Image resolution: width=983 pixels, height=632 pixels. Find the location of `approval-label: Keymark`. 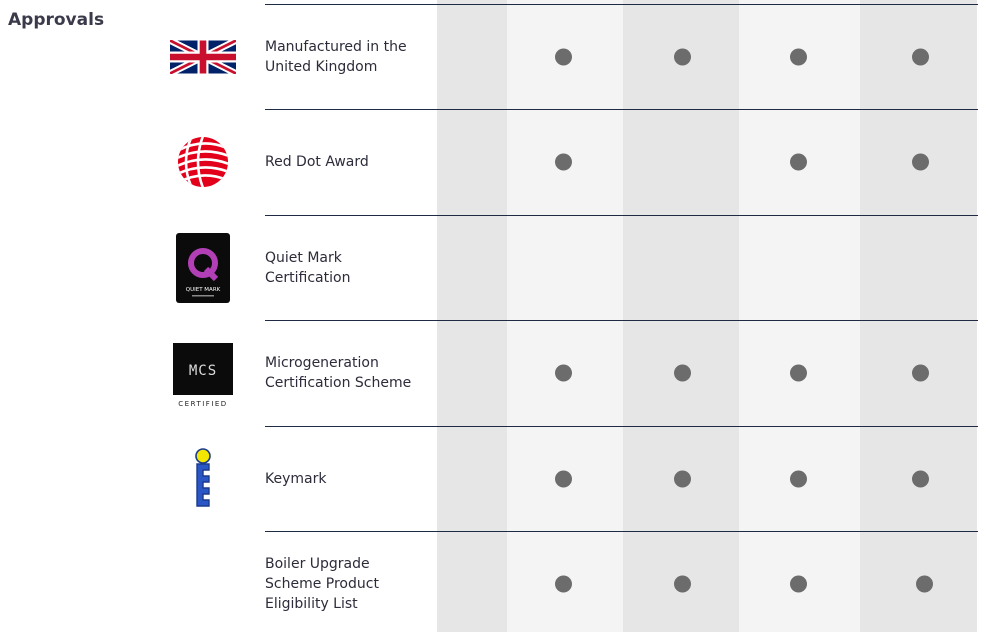

approval-label: Keymark is located at coordinates (296, 479).